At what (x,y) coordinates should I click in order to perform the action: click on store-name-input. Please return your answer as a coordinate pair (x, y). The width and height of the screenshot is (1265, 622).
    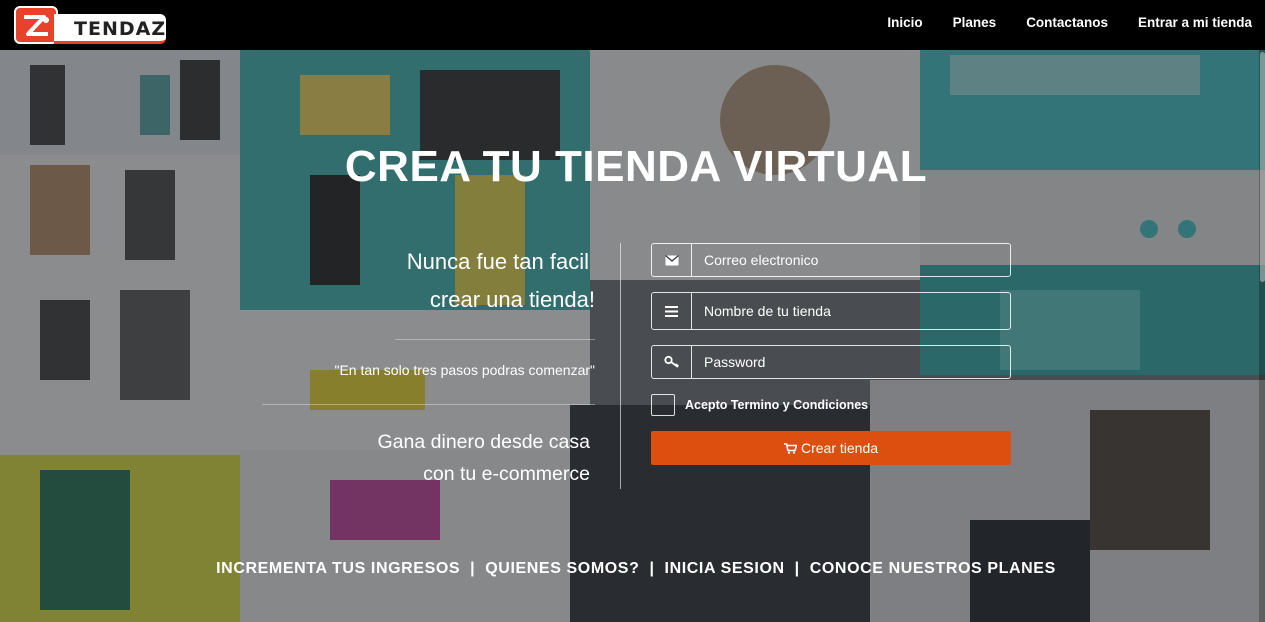
    Looking at the image, I should click on (851, 311).